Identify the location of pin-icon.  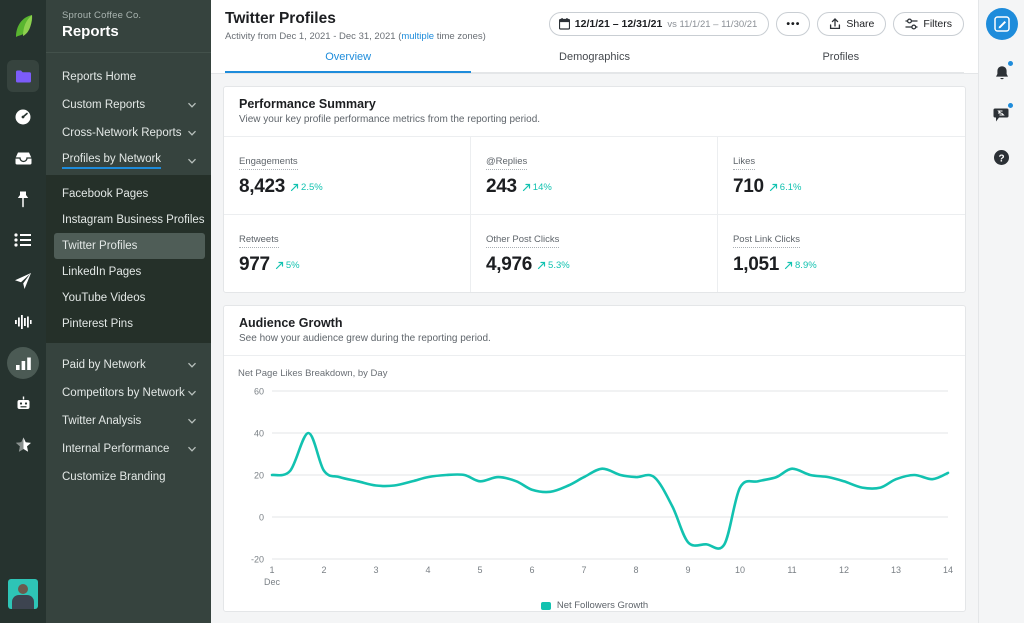
(23, 199).